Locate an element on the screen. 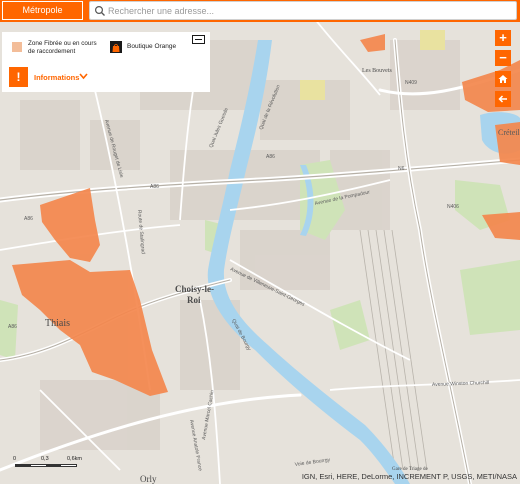 The width and height of the screenshot is (520, 484). road-label-n6: N6 is located at coordinates (401, 169).